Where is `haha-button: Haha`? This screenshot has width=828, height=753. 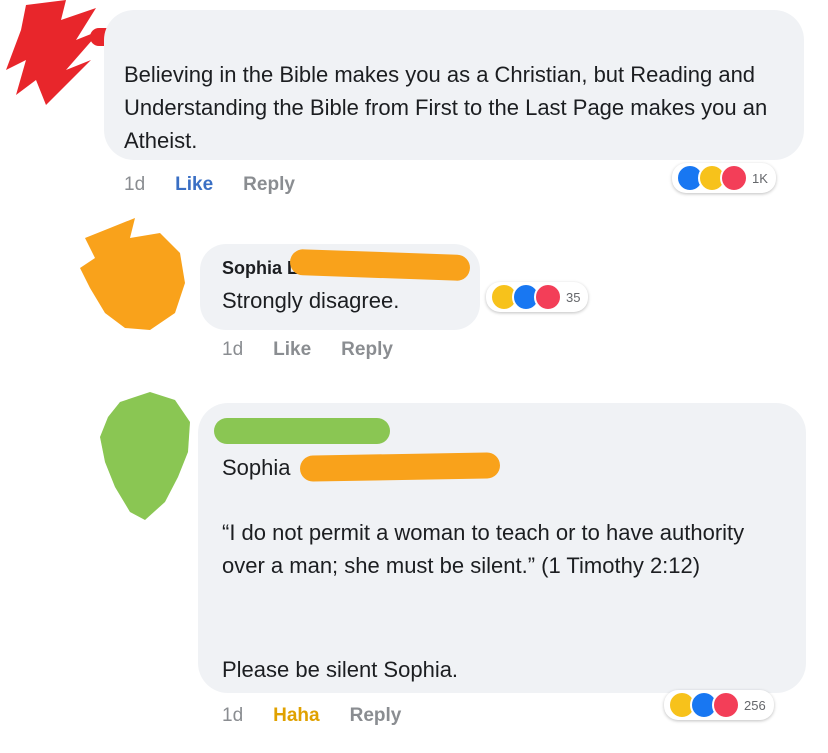
haha-button: Haha is located at coordinates (296, 716).